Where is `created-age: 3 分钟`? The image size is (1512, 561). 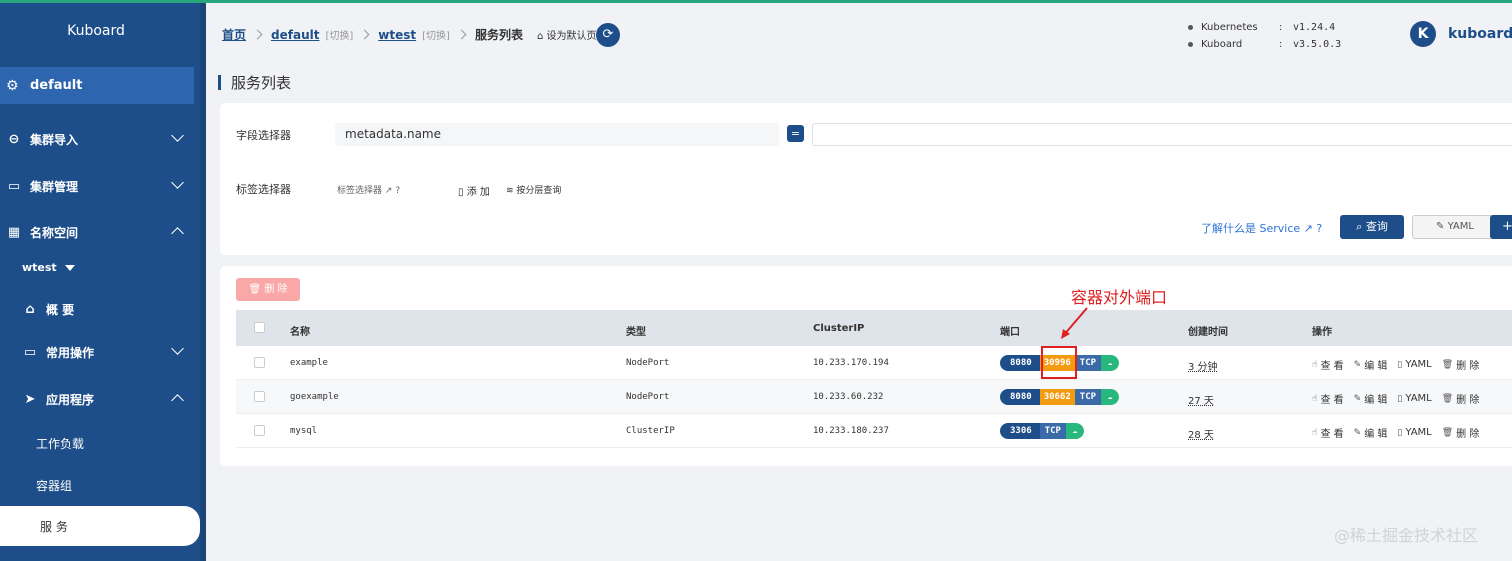 created-age: 3 分钟 is located at coordinates (1203, 367).